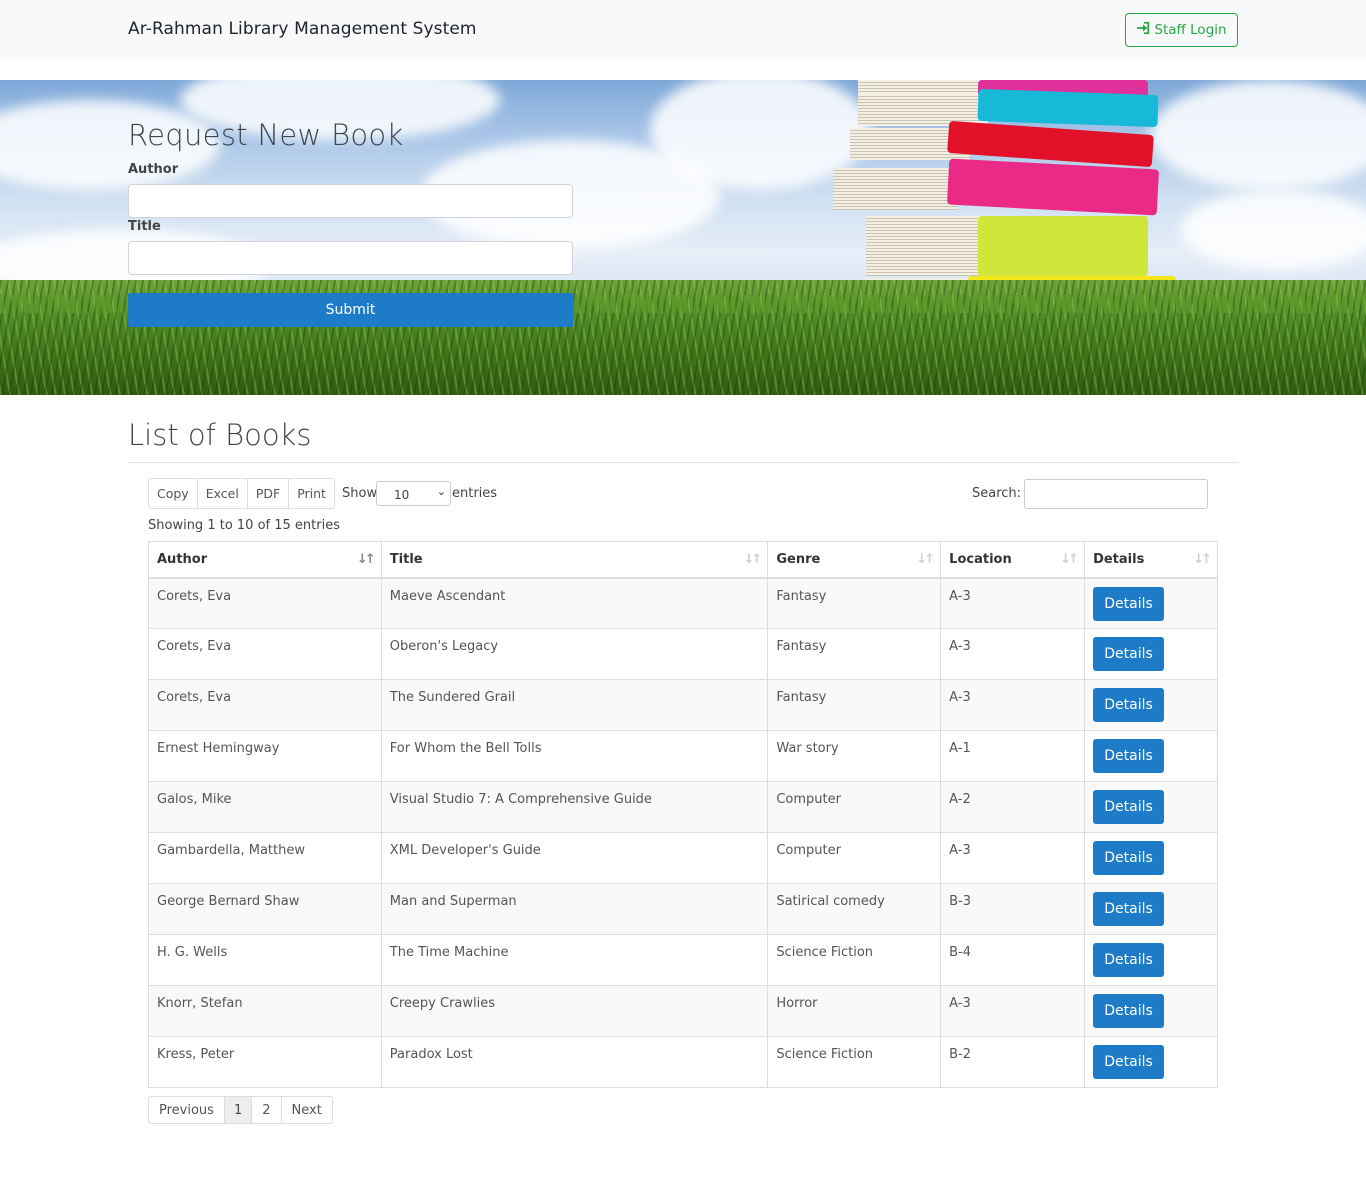 The width and height of the screenshot is (1366, 1180). Describe the element at coordinates (413, 493) in the screenshot. I see `page-length-select: 10 ⌄` at that location.